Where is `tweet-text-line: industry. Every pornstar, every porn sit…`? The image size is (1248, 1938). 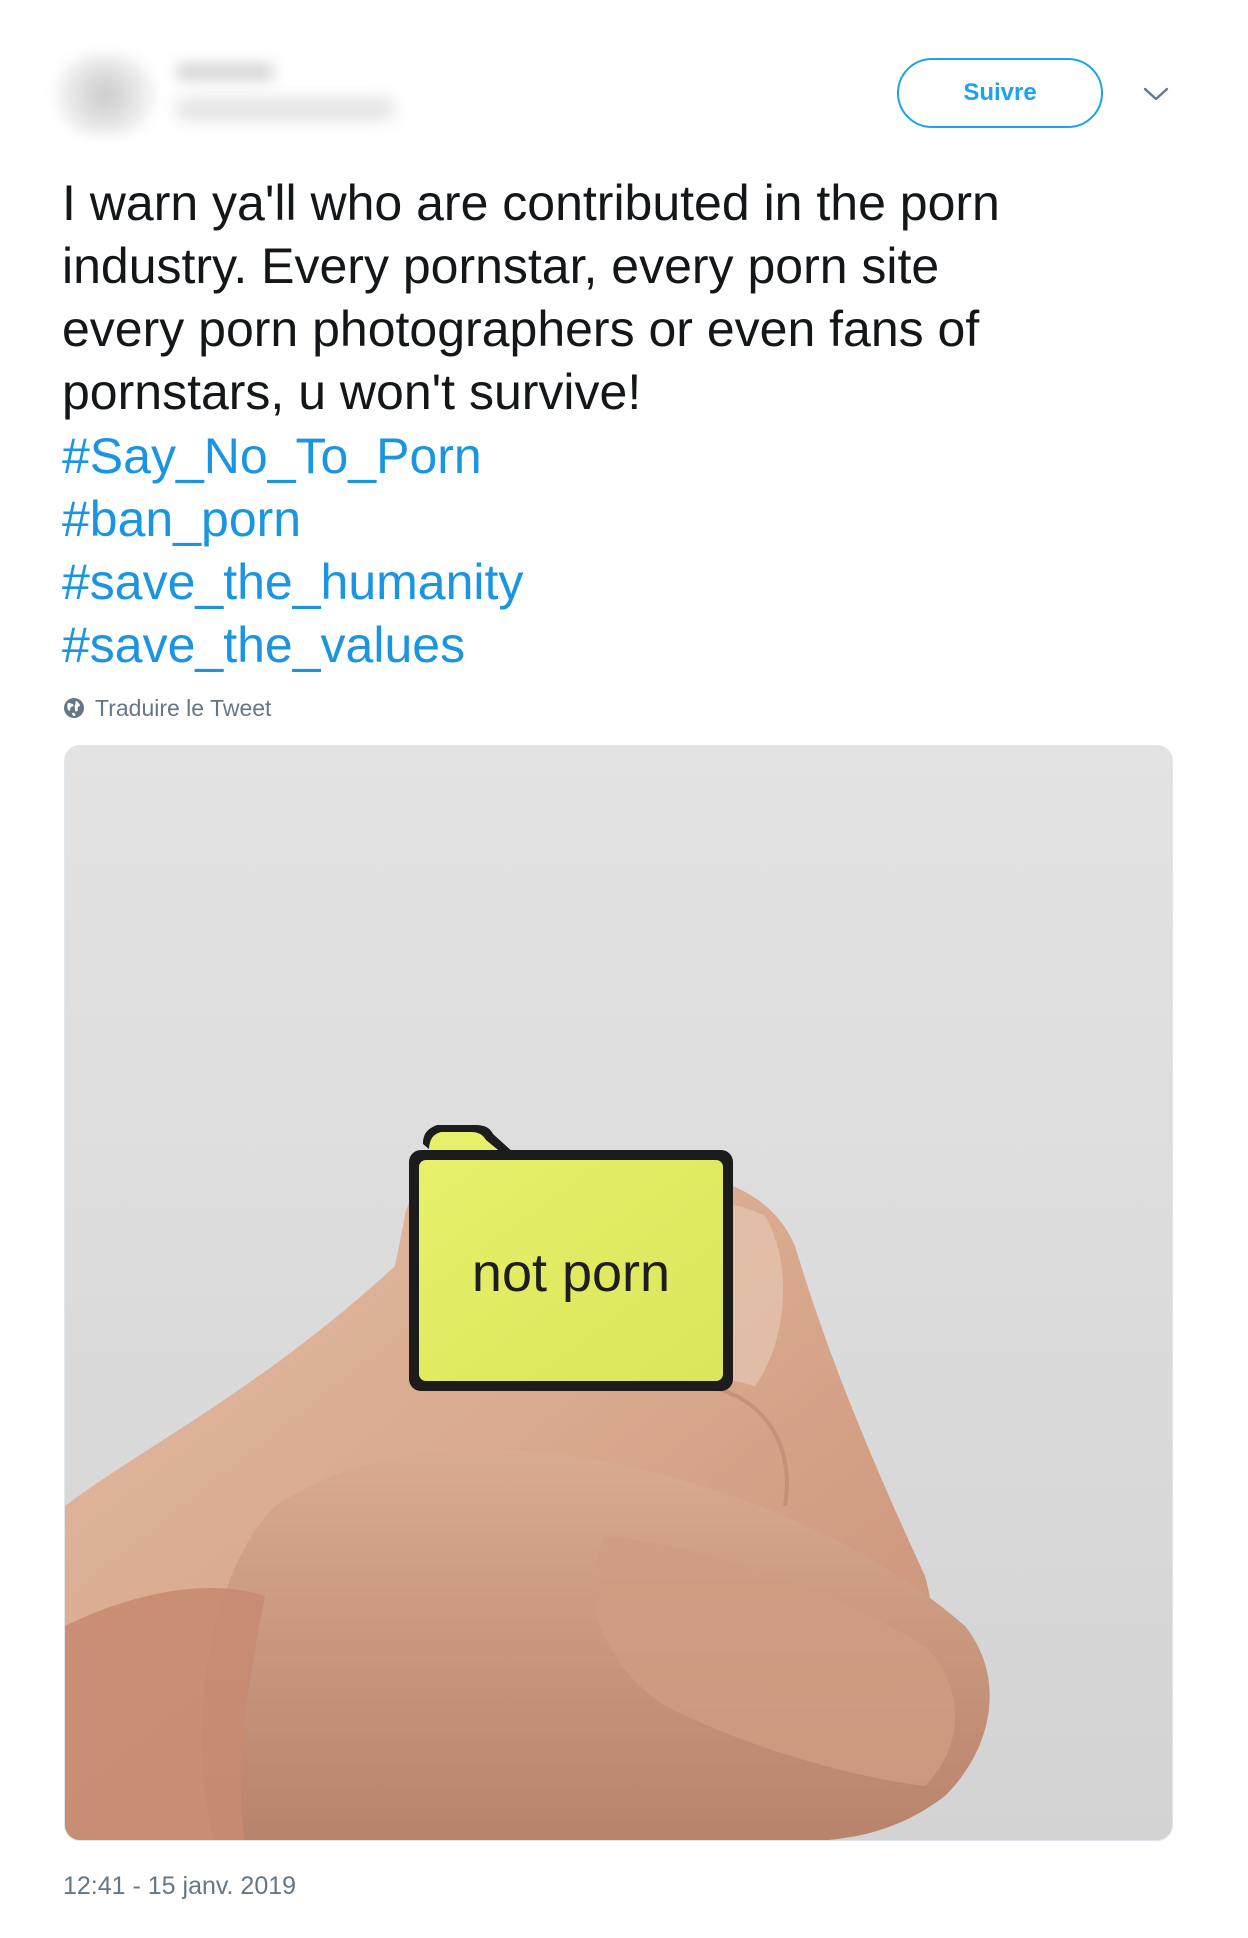 tweet-text-line: industry. Every pornstar, every porn sit… is located at coordinates (501, 266).